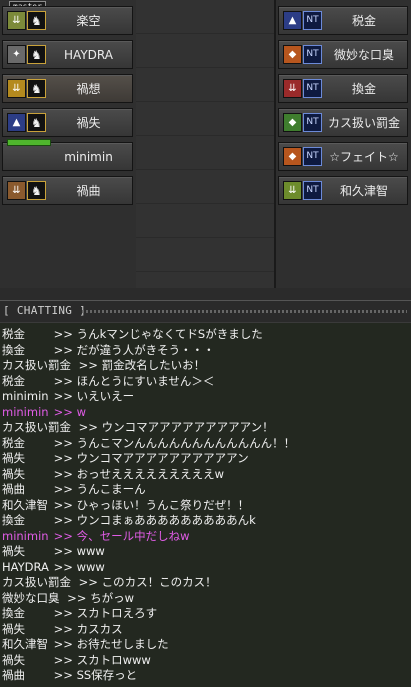 This screenshot has width=411, height=687. I want to click on chat-line: 和久津智 >> ひゃっほい！うんこ祭りだぜ！！, so click(125, 505).